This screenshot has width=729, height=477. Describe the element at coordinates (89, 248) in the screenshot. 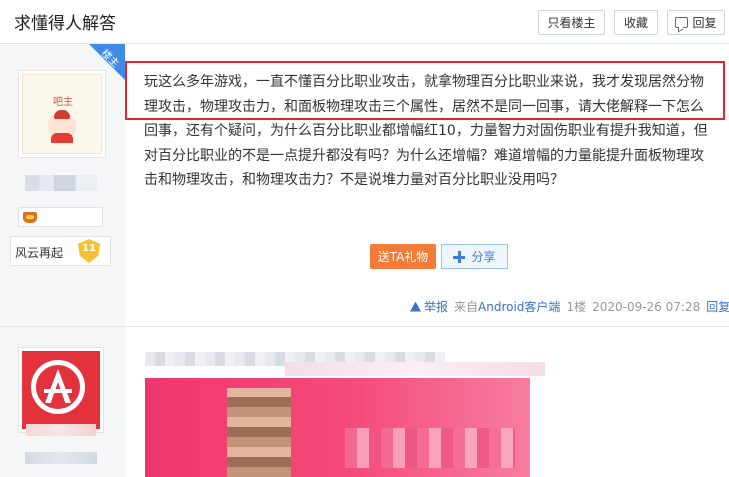

I see `level-number: 11` at that location.